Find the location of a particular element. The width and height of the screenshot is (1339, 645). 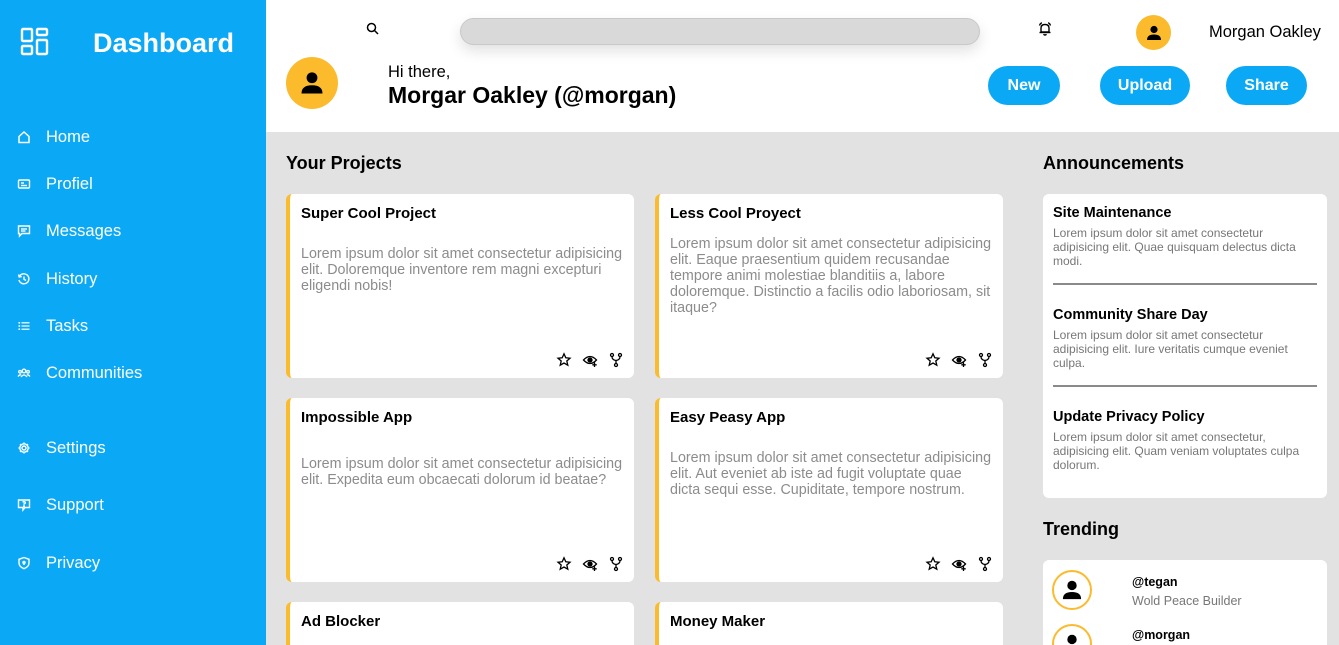

sidebar-item-support: Support is located at coordinates (60, 505).